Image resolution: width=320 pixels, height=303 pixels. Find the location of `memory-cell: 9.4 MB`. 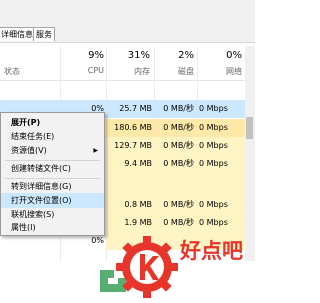

memory-cell: 9.4 MB is located at coordinates (138, 163).